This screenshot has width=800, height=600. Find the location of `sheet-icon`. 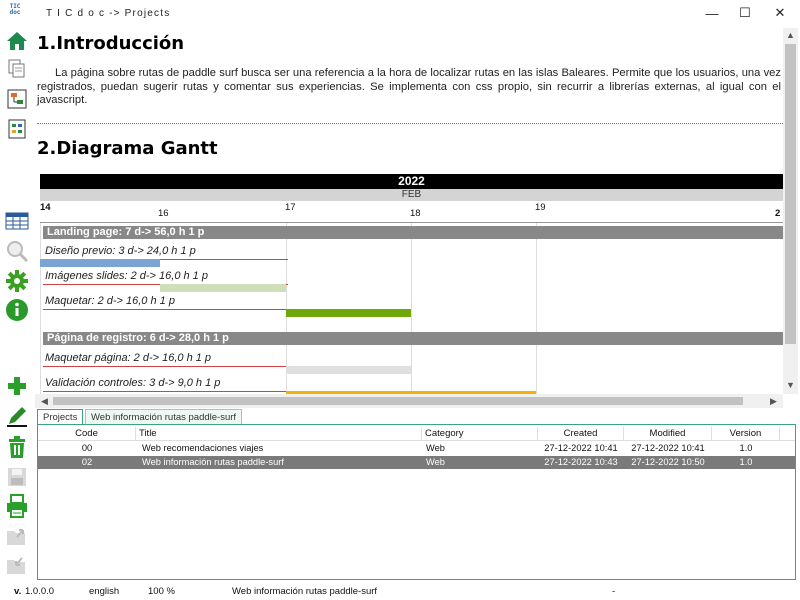

sheet-icon is located at coordinates (17, 129).